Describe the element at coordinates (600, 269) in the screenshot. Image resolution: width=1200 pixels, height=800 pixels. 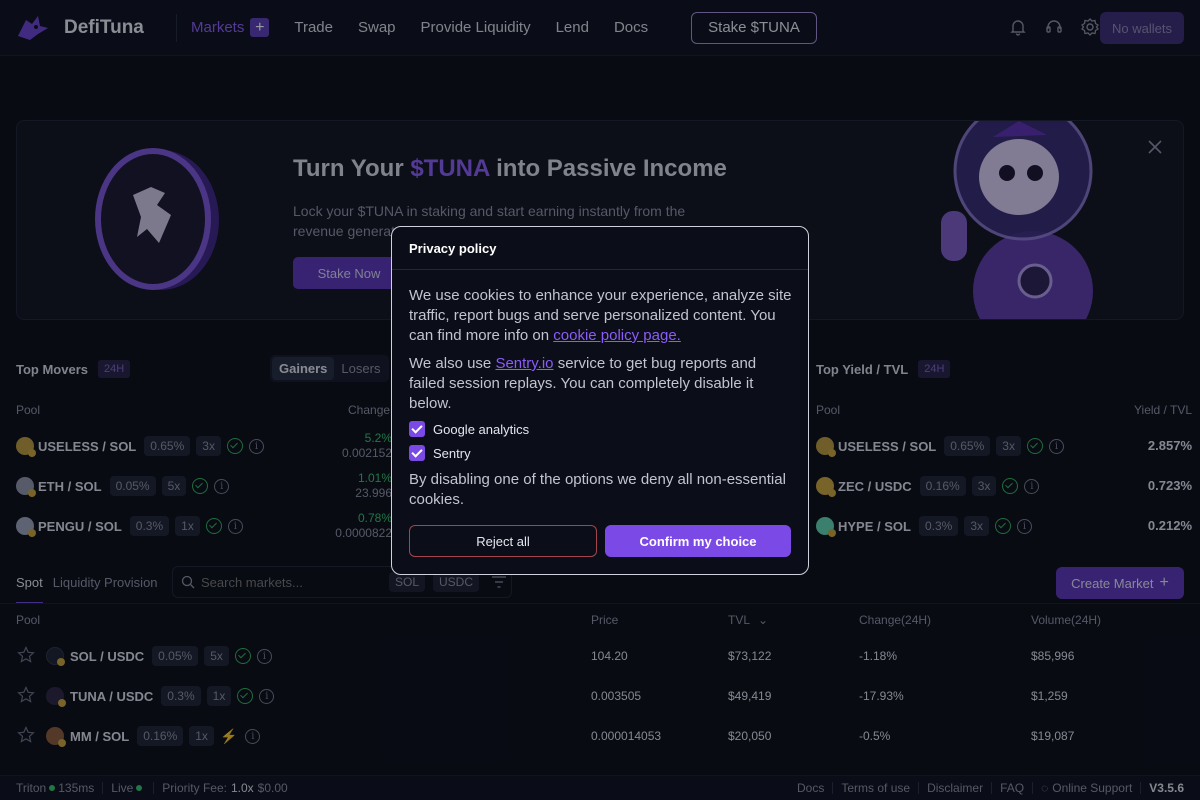
I see `dialog-divider` at that location.